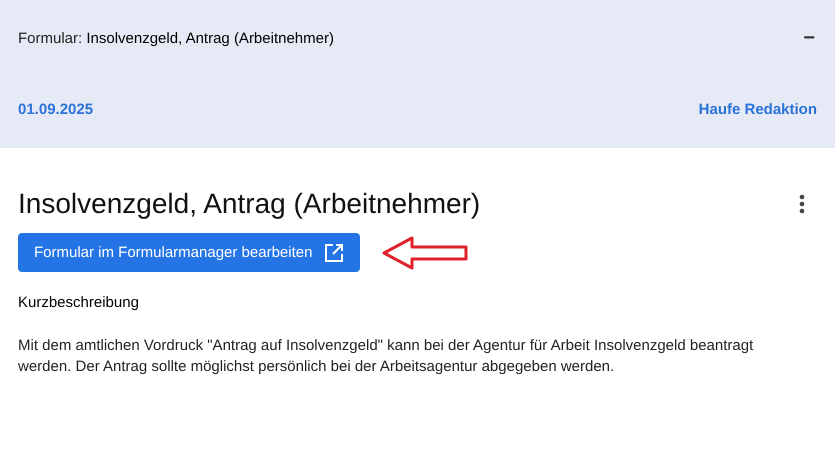  What do you see at coordinates (802, 204) in the screenshot?
I see `more-icon` at bounding box center [802, 204].